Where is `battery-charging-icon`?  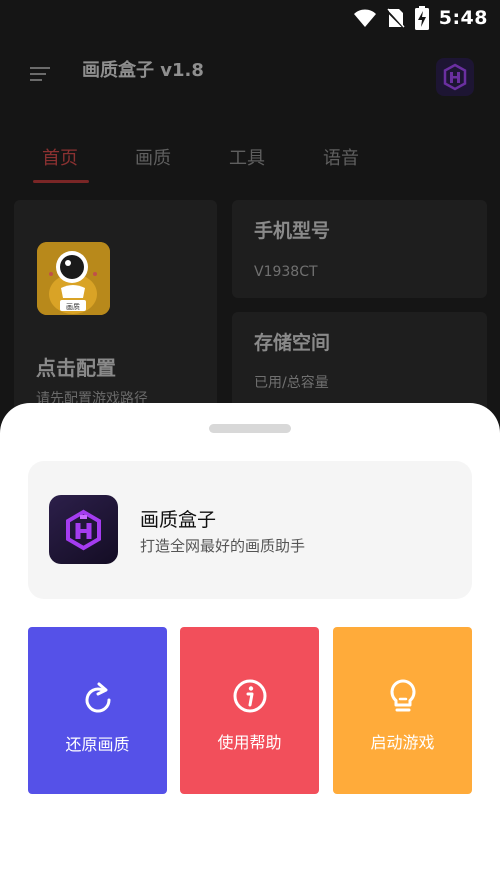
battery-charging-icon is located at coordinates (421, 18).